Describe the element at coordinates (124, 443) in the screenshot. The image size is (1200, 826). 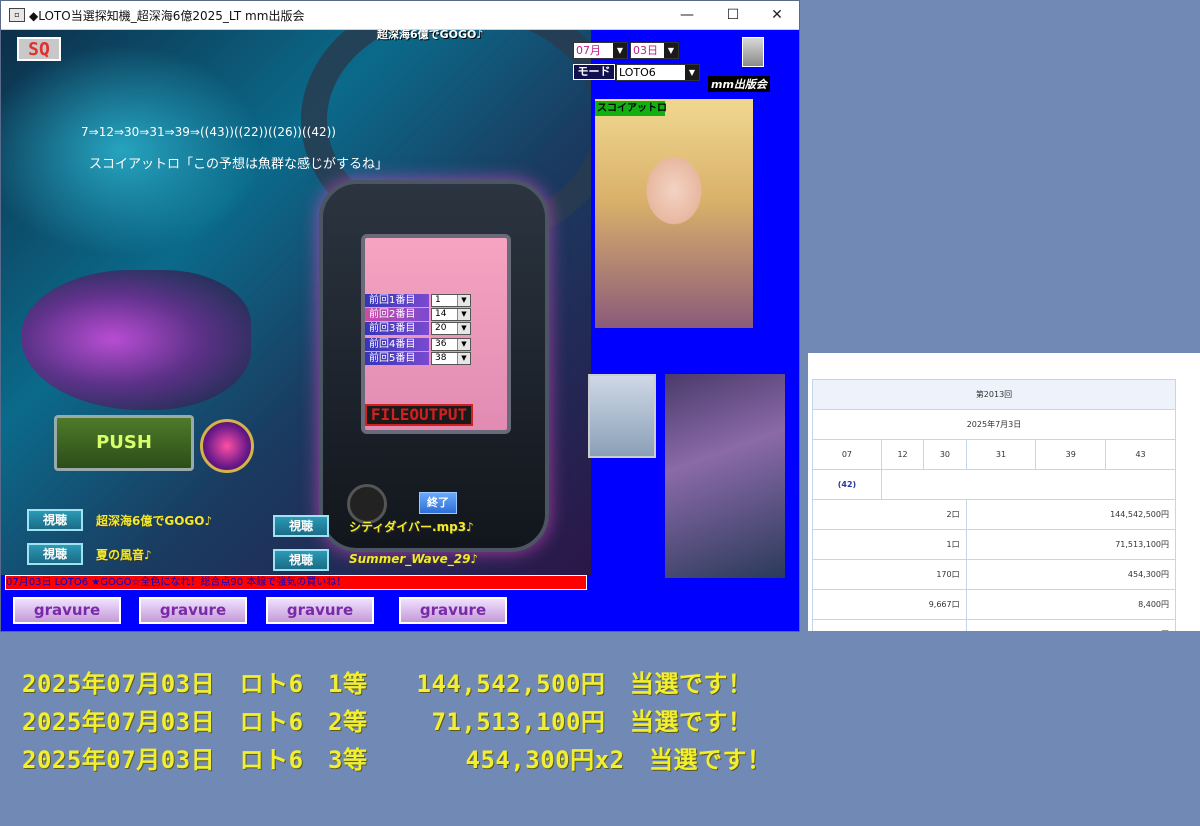
I see `push-button: PUSH` at that location.